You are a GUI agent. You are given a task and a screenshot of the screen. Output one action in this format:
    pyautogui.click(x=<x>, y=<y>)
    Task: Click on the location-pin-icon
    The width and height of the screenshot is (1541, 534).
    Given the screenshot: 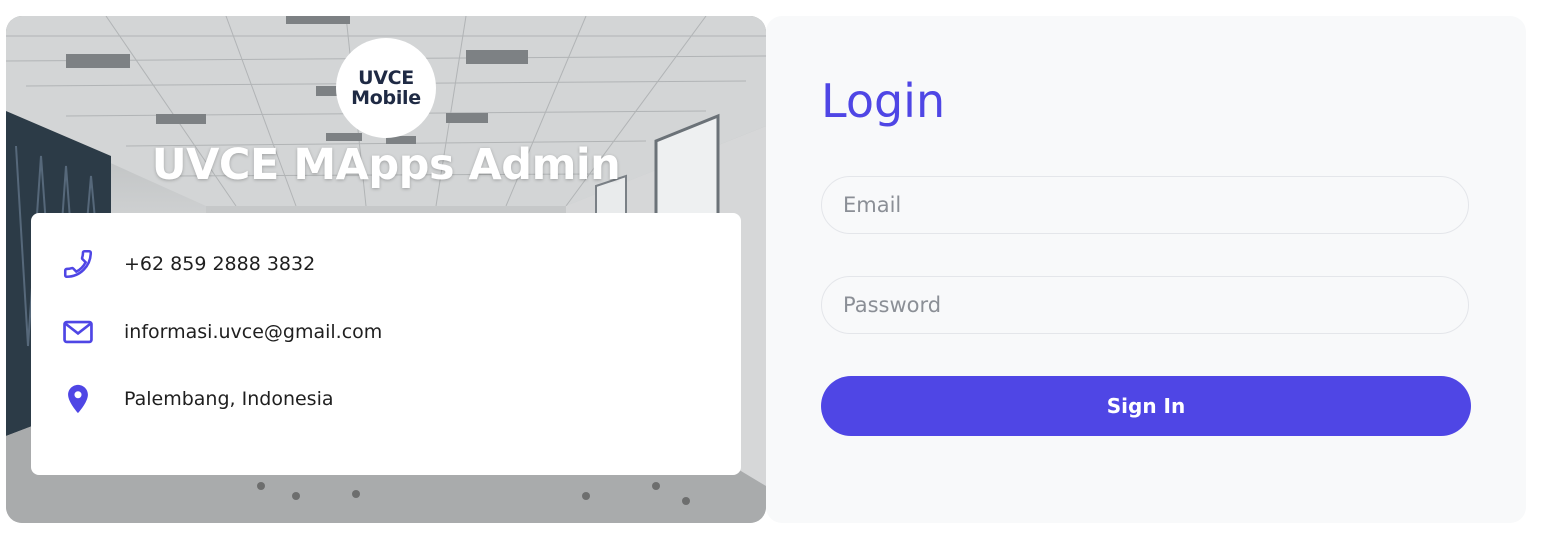 What is the action you would take?
    pyautogui.click(x=78, y=399)
    